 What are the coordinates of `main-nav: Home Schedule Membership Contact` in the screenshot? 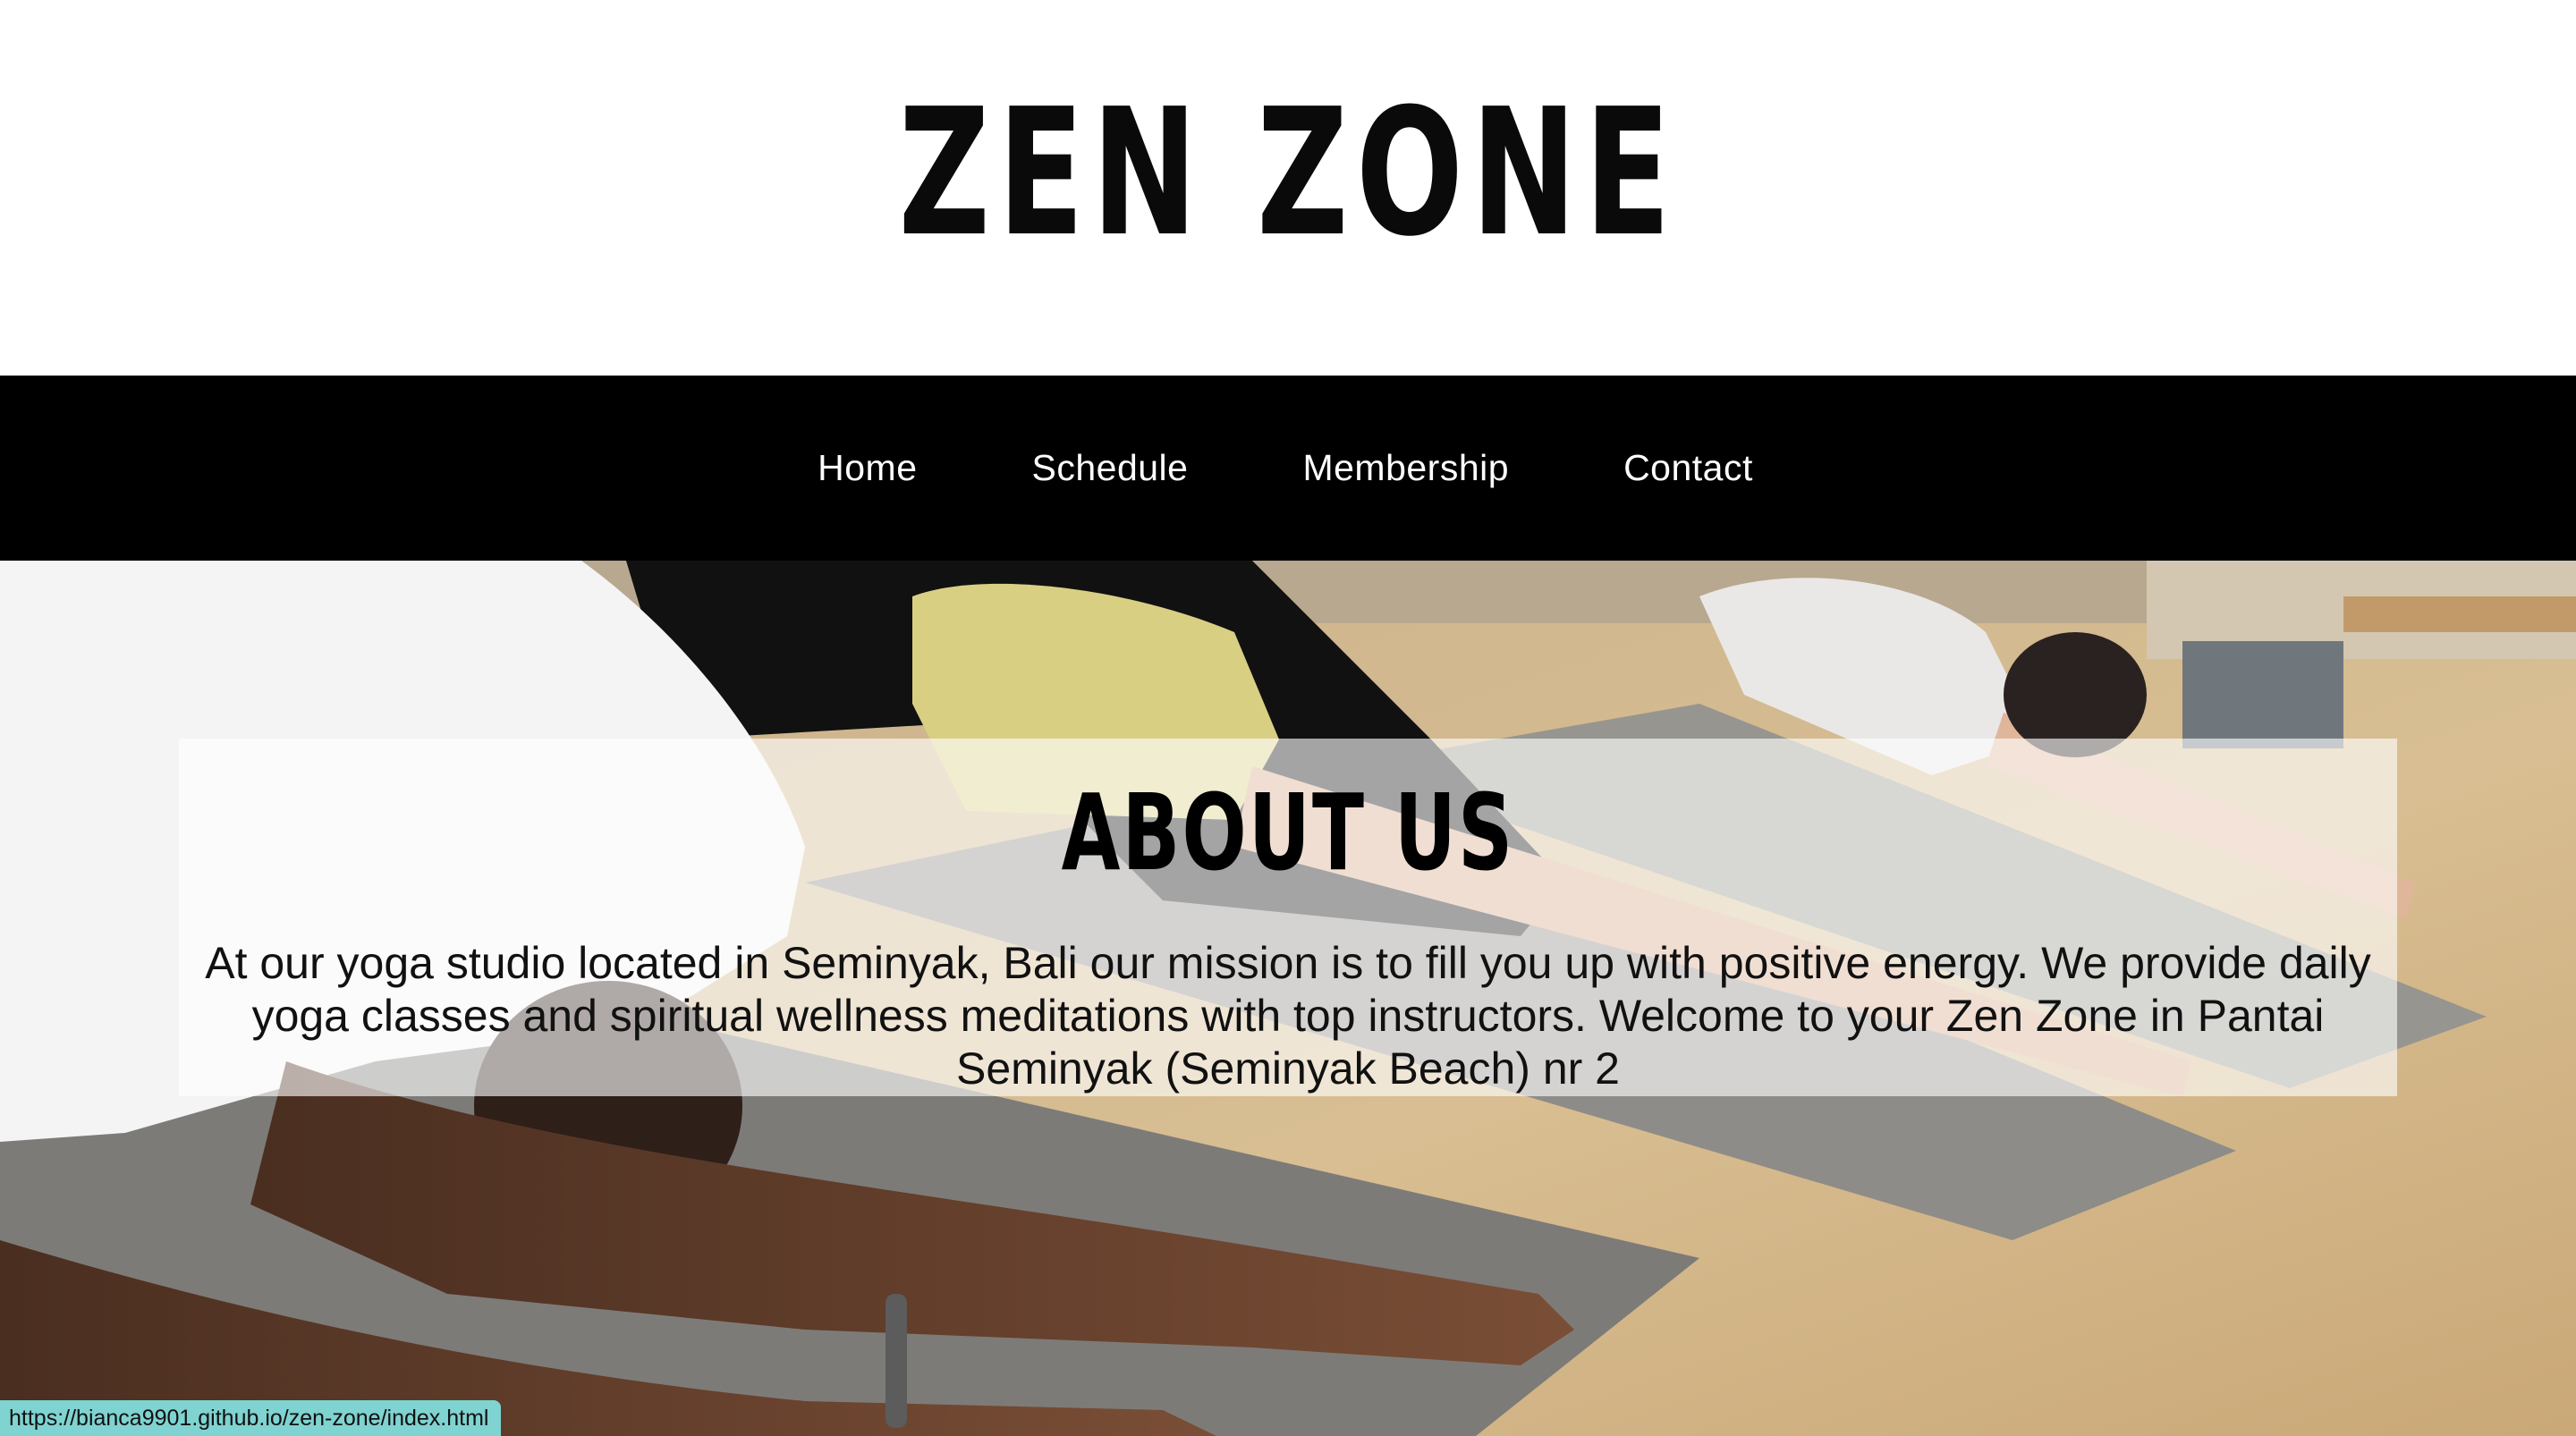 It's located at (1288, 468).